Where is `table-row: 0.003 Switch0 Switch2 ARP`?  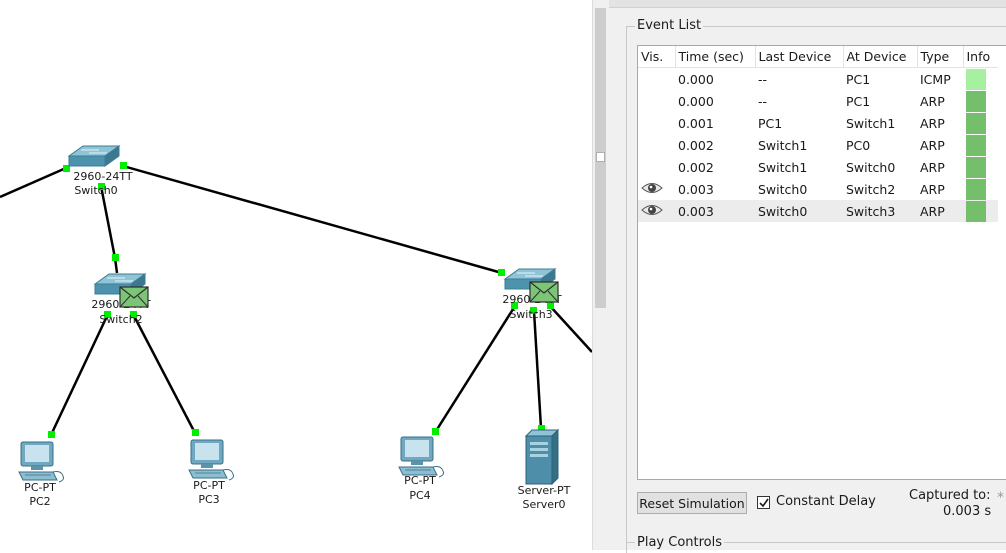 table-row: 0.003 Switch0 Switch2 ARP is located at coordinates (818, 189).